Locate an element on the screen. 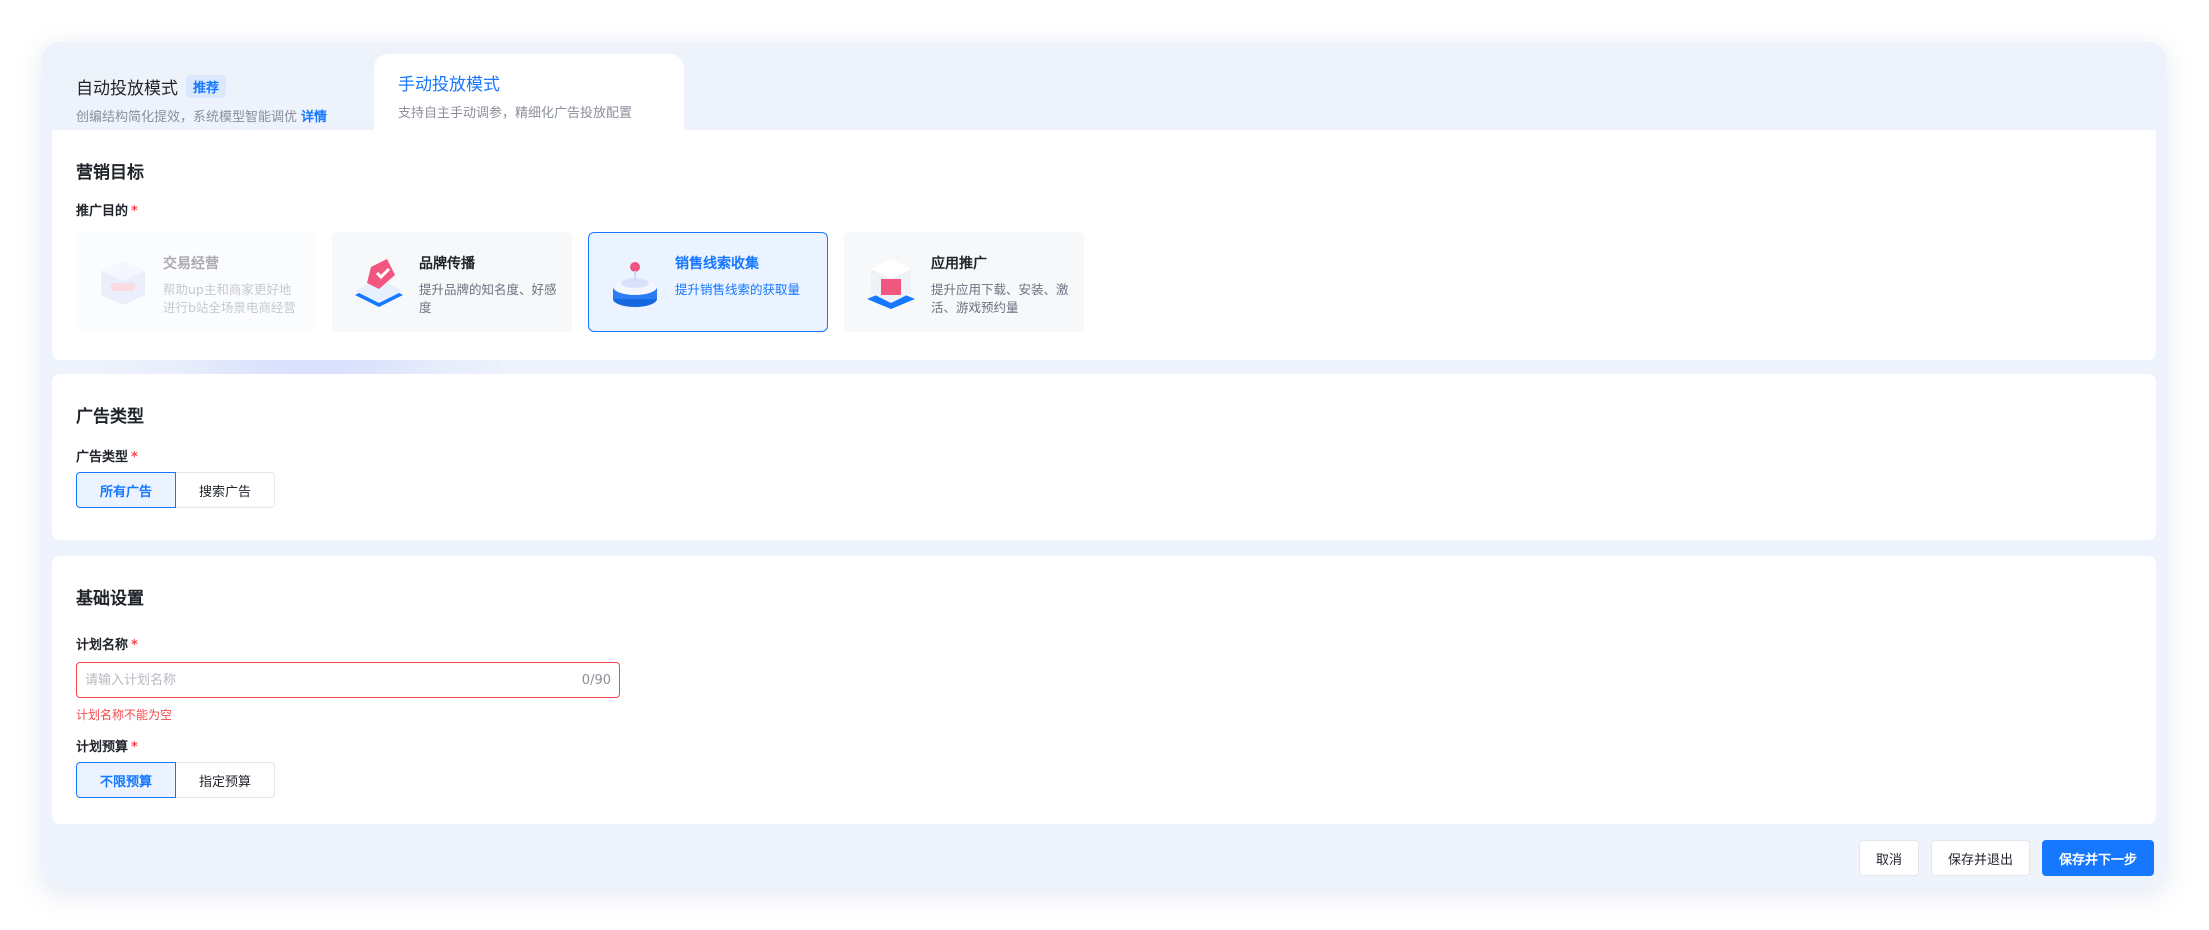  ad-type-label-text: 广告类型 is located at coordinates (102, 457).